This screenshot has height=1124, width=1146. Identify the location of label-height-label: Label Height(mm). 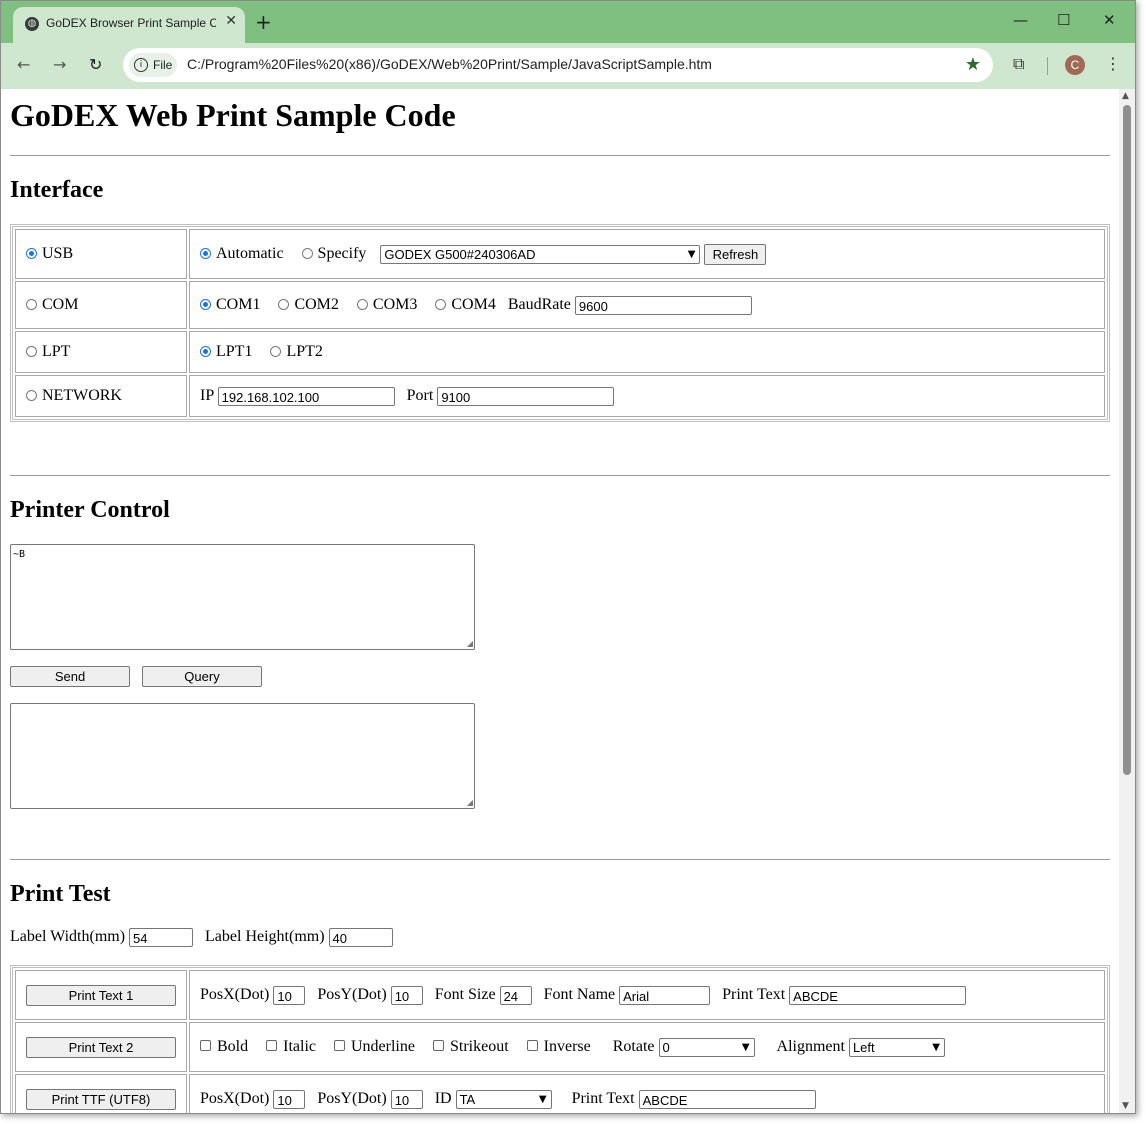
(265, 937).